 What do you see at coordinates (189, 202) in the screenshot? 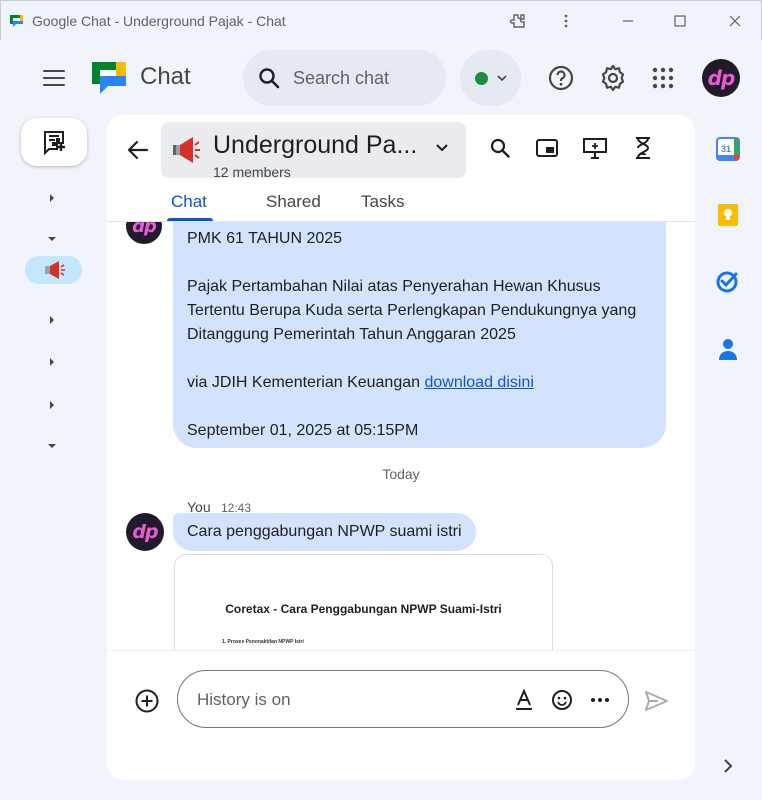
I see `tab-chat: Chat` at bounding box center [189, 202].